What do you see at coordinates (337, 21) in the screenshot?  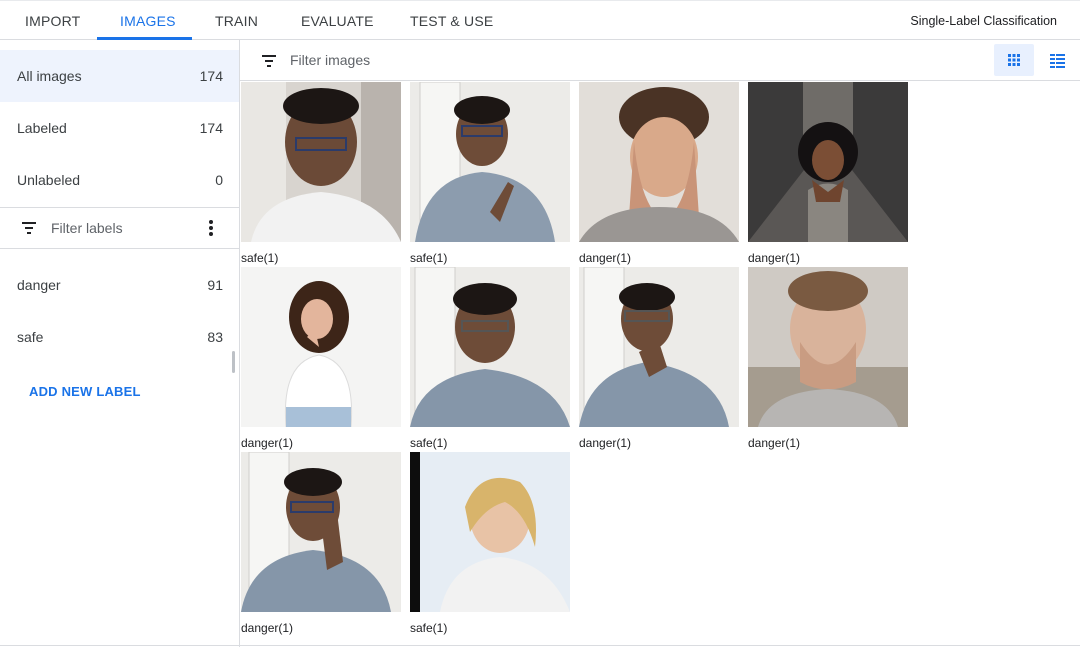 I see `tab-evaluate: EVALUATE` at bounding box center [337, 21].